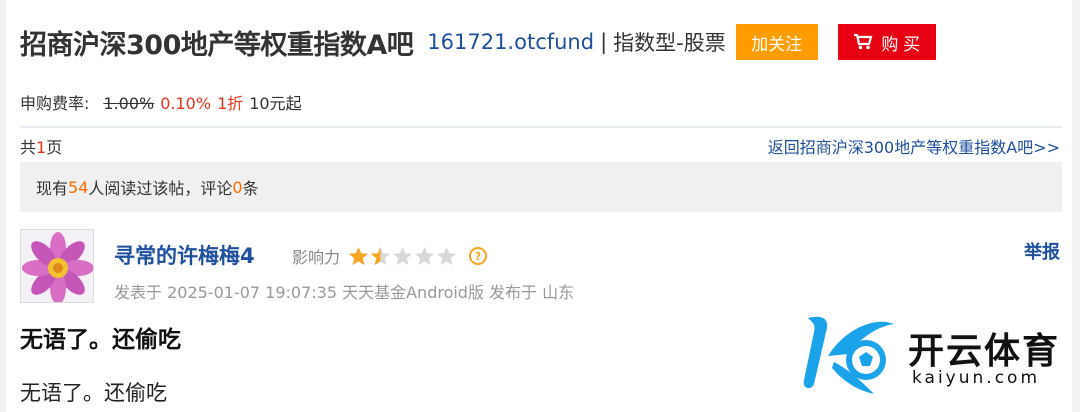 This screenshot has height=412, width=1080. I want to click on rating-stars, so click(402, 256).